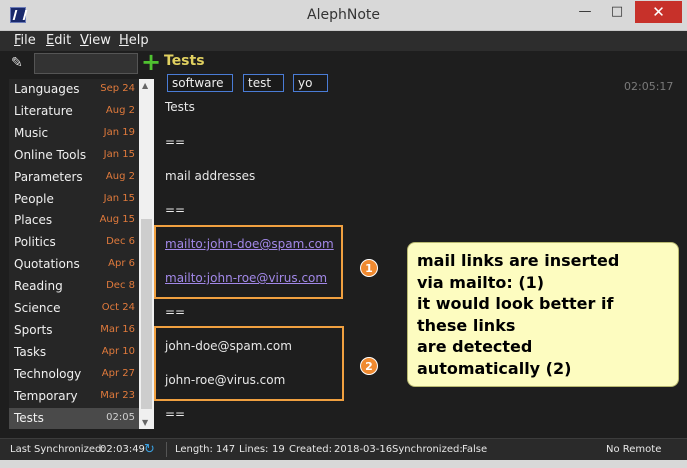 The width and height of the screenshot is (687, 468). I want to click on note-list-item-title: Sports, so click(33, 329).